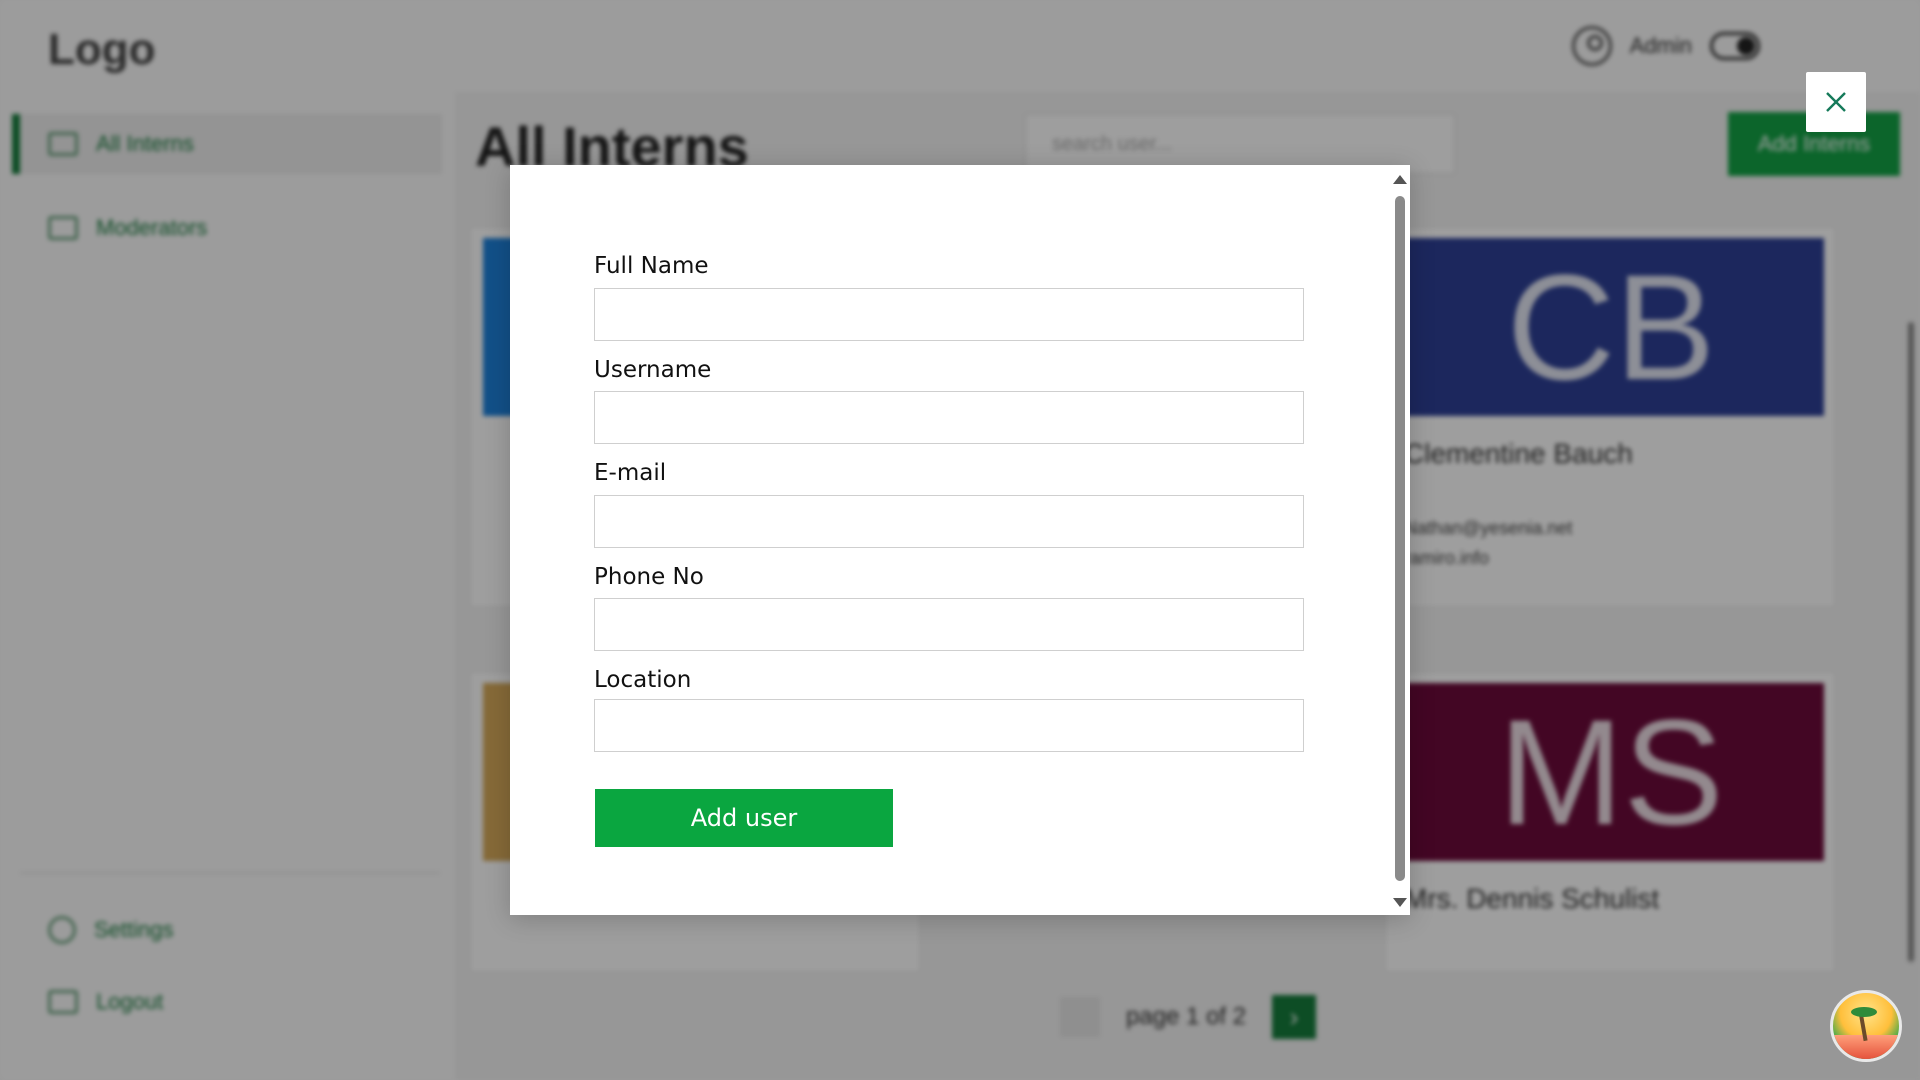 Image resolution: width=1920 pixels, height=1080 pixels. What do you see at coordinates (651, 266) in the screenshot?
I see `full-name-label: Full Name` at bounding box center [651, 266].